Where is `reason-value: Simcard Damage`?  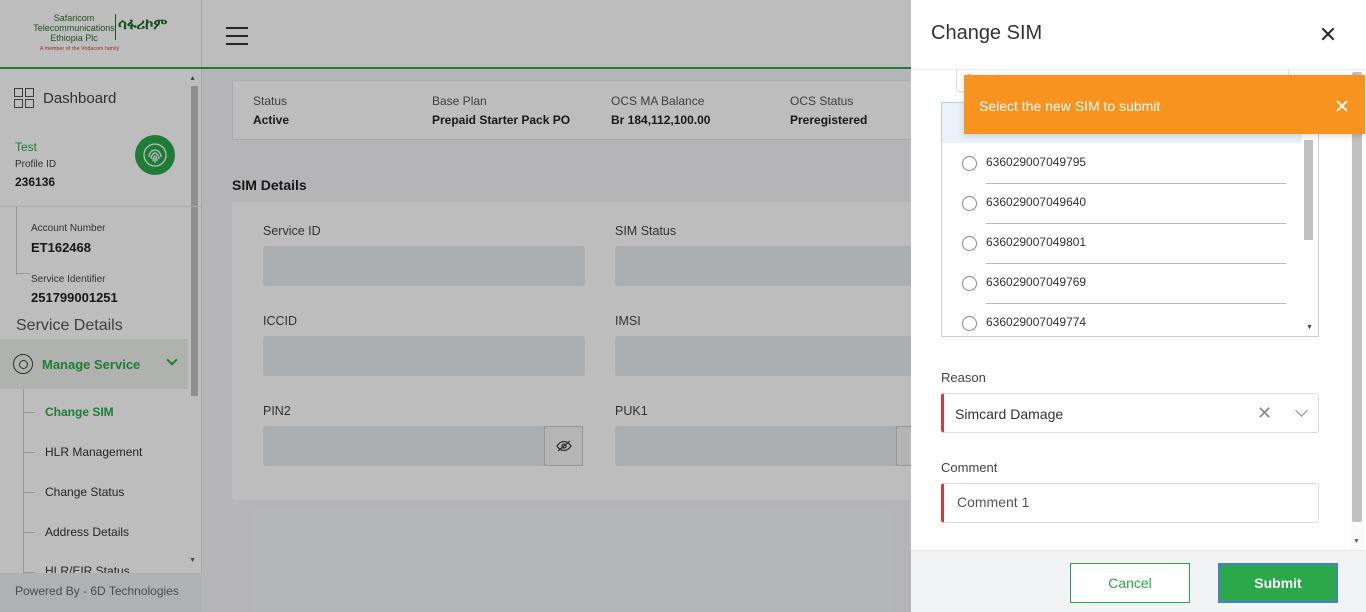 reason-value: Simcard Damage is located at coordinates (1009, 414).